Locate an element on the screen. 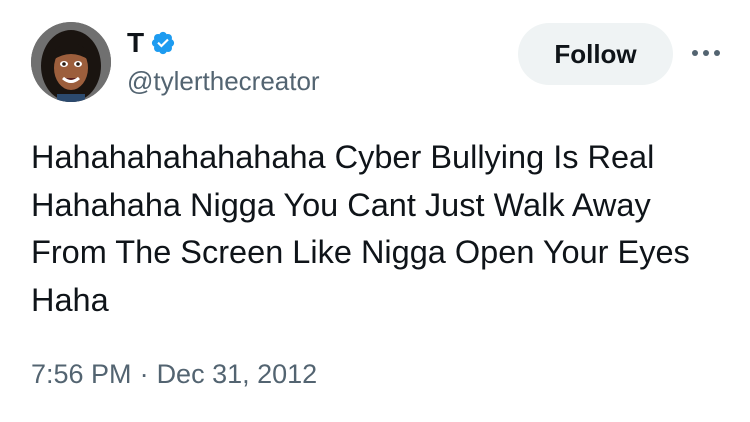  avatar-image is located at coordinates (71, 62).